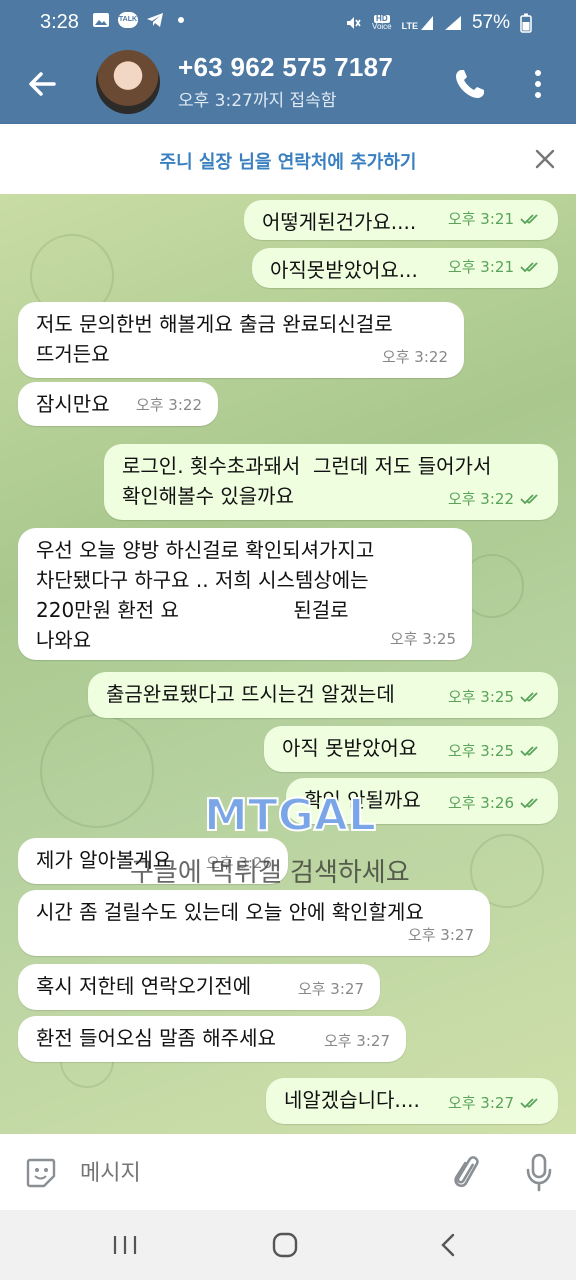 The height and width of the screenshot is (1280, 576). Describe the element at coordinates (418, 23) in the screenshot. I see `lte-icon: LTE` at that location.